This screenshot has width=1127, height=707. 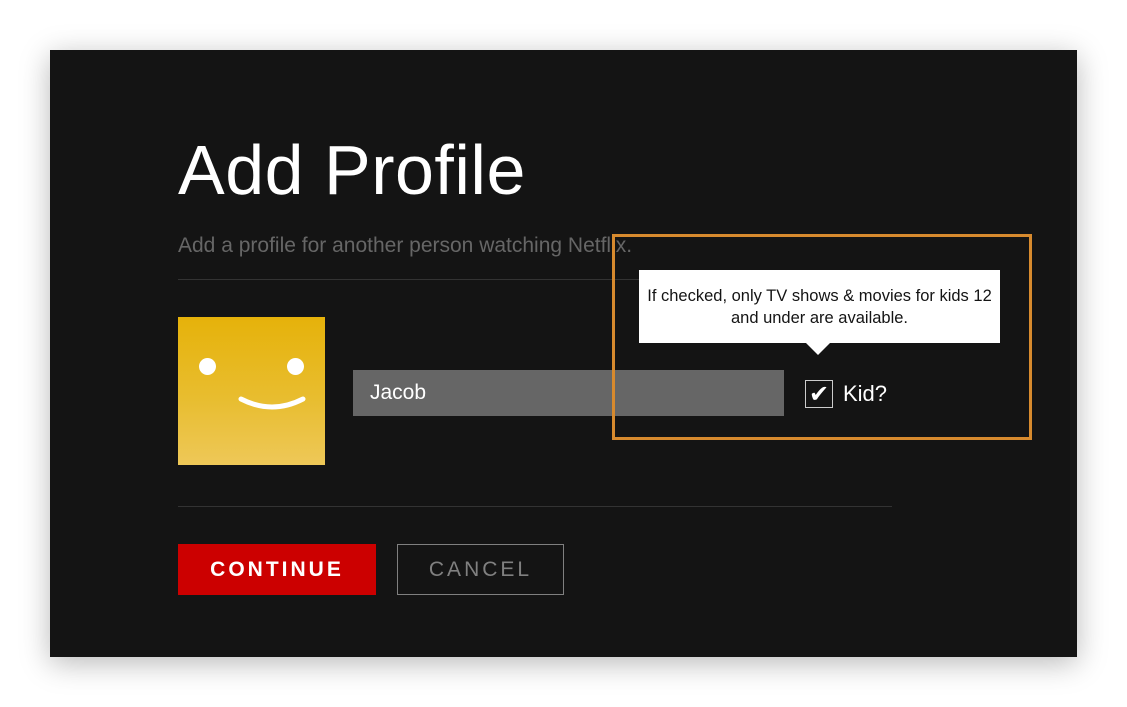 I want to click on smiley-face-icon, so click(x=251, y=391).